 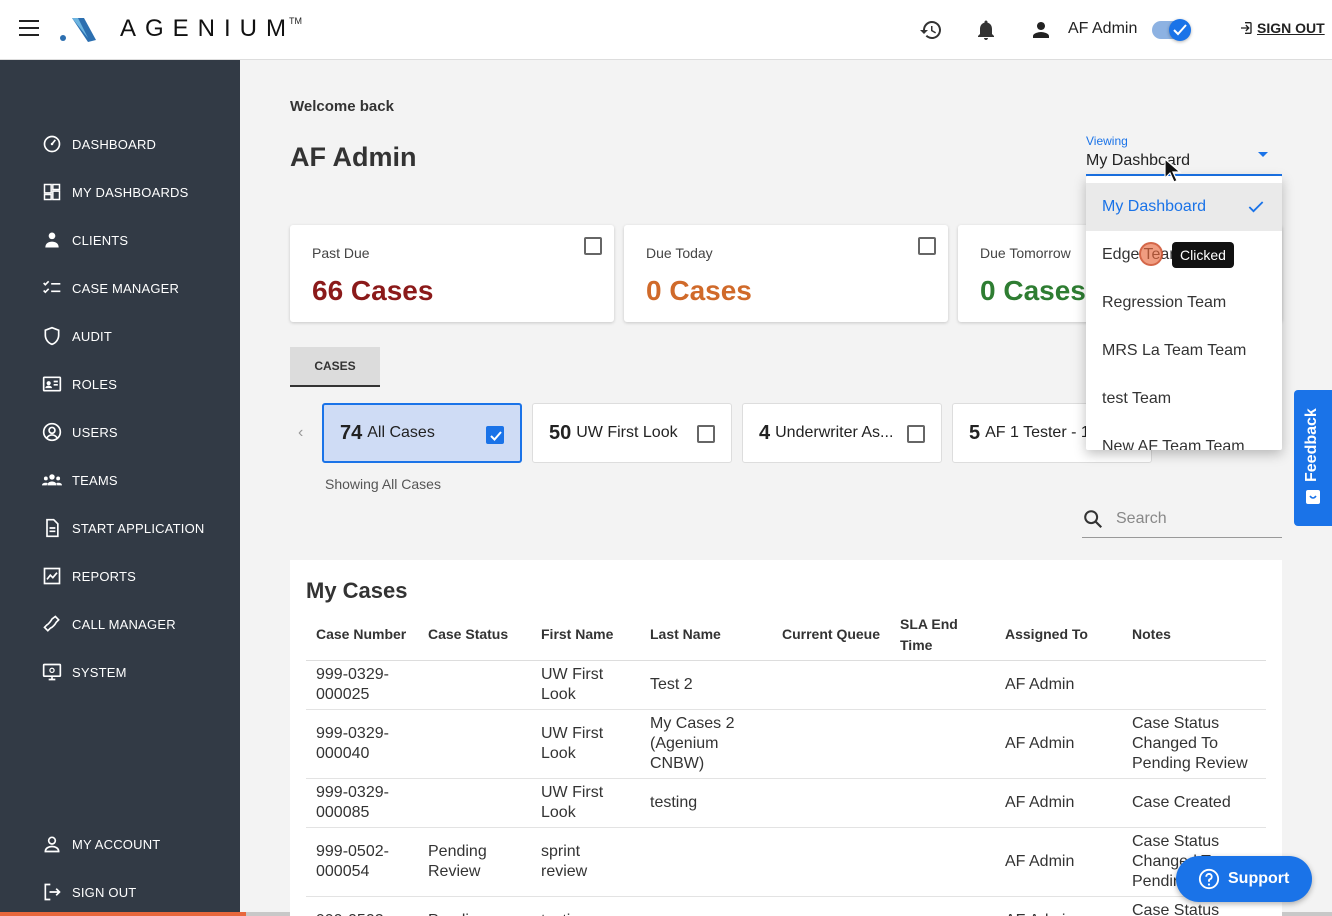 What do you see at coordinates (931, 30) in the screenshot?
I see `history-icon` at bounding box center [931, 30].